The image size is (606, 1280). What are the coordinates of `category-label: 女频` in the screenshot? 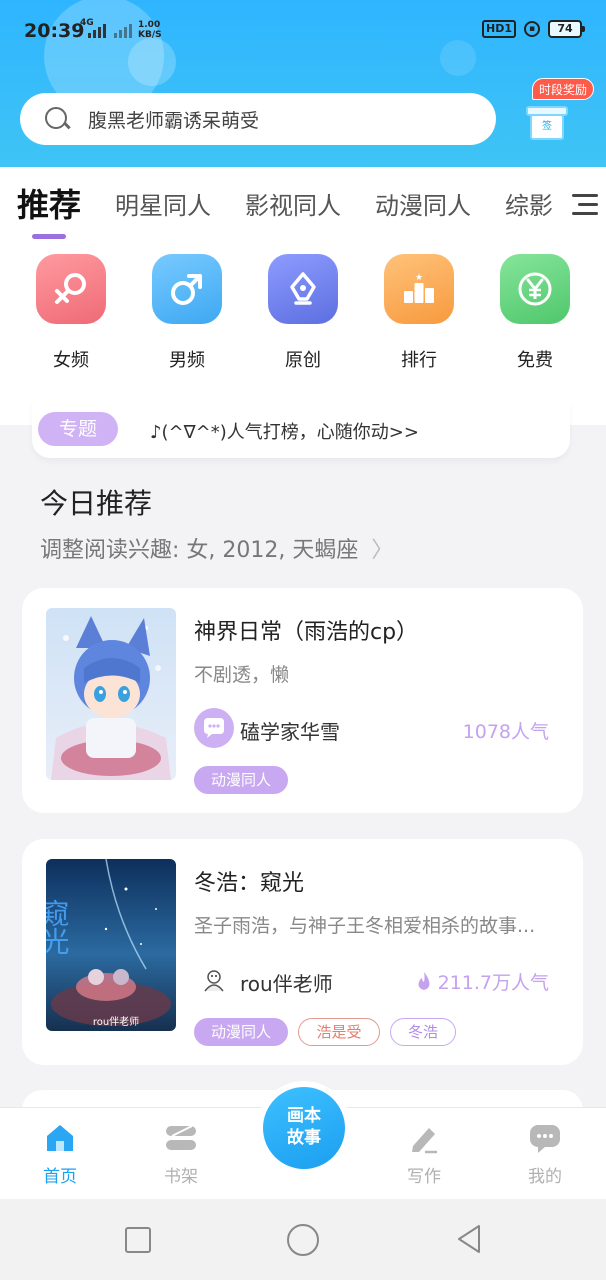 It's located at (71, 360).